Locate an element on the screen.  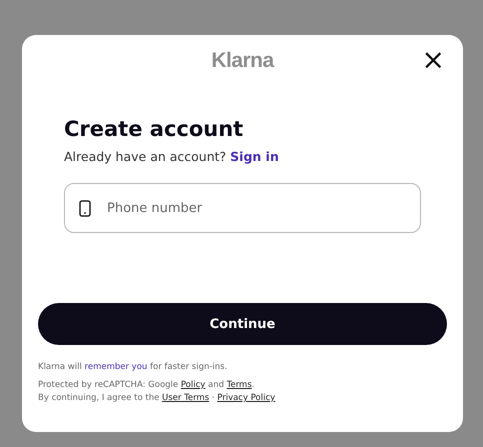
policy-link: Privacy Policy is located at coordinates (246, 398).